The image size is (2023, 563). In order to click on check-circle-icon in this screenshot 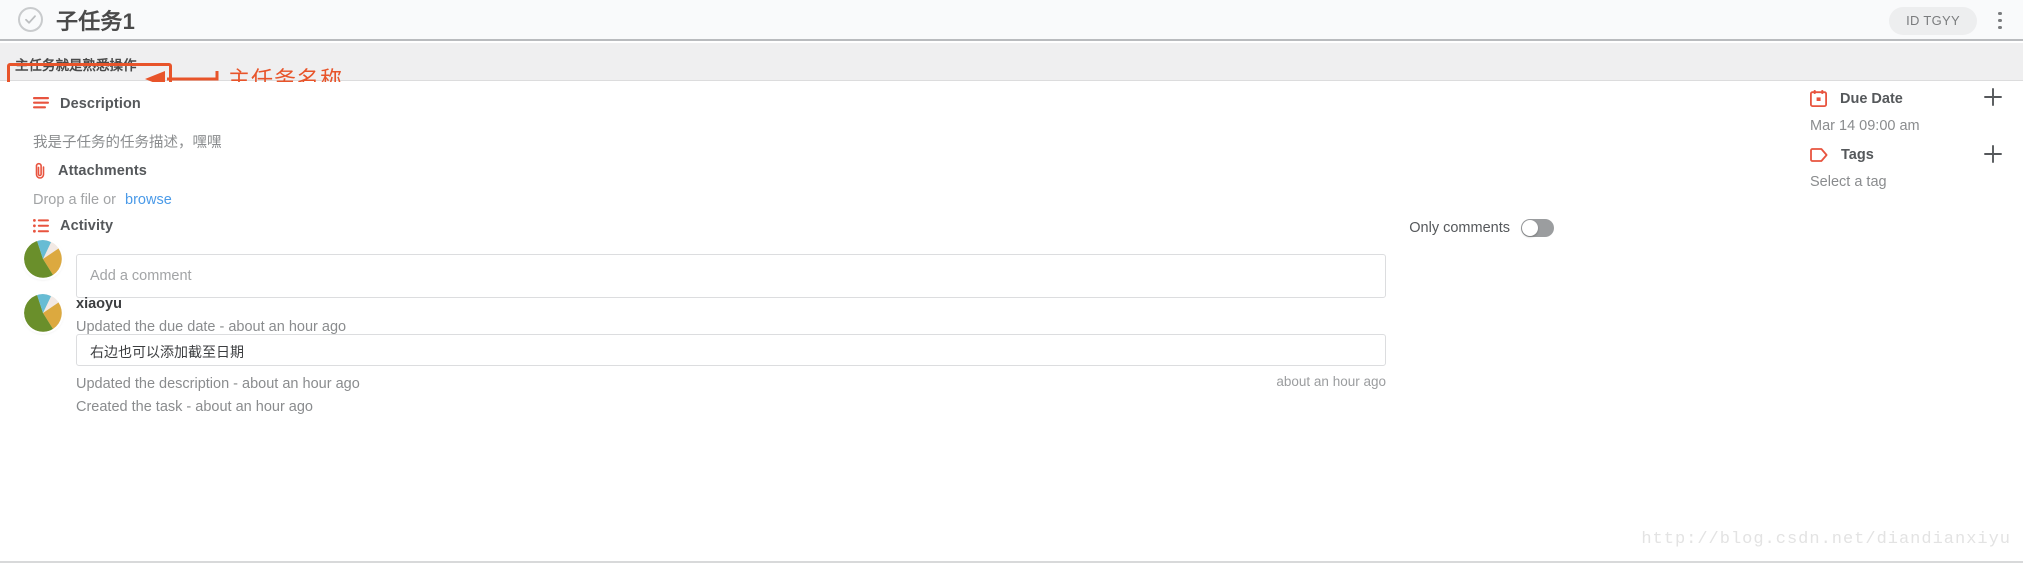, I will do `click(30, 19)`.